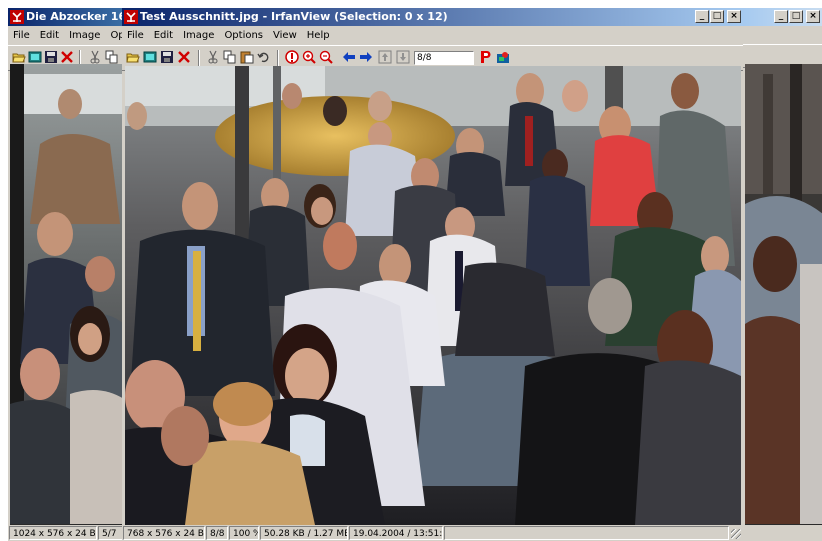 The image size is (822, 541). I want to click on left-viewer-window: Die Abzocker 16-91.3 FileEditImageOption, so click(66, 274).